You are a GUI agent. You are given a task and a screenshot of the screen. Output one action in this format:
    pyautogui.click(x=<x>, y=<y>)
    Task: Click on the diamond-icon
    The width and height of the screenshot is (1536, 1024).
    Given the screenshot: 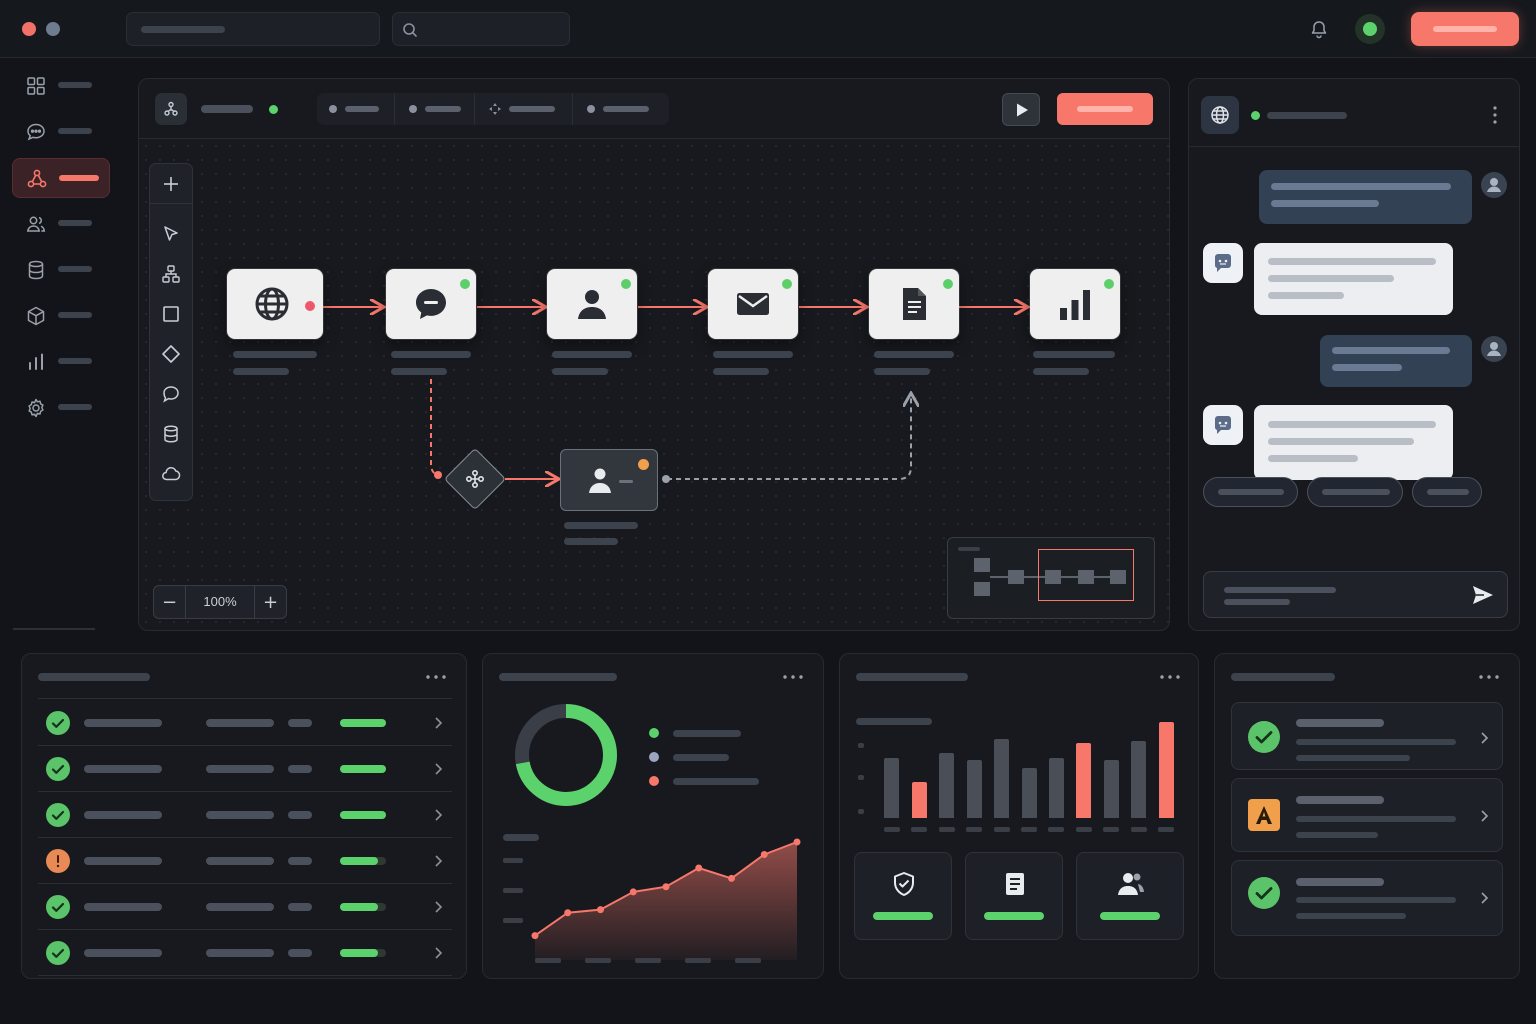 What is the action you would take?
    pyautogui.click(x=171, y=354)
    